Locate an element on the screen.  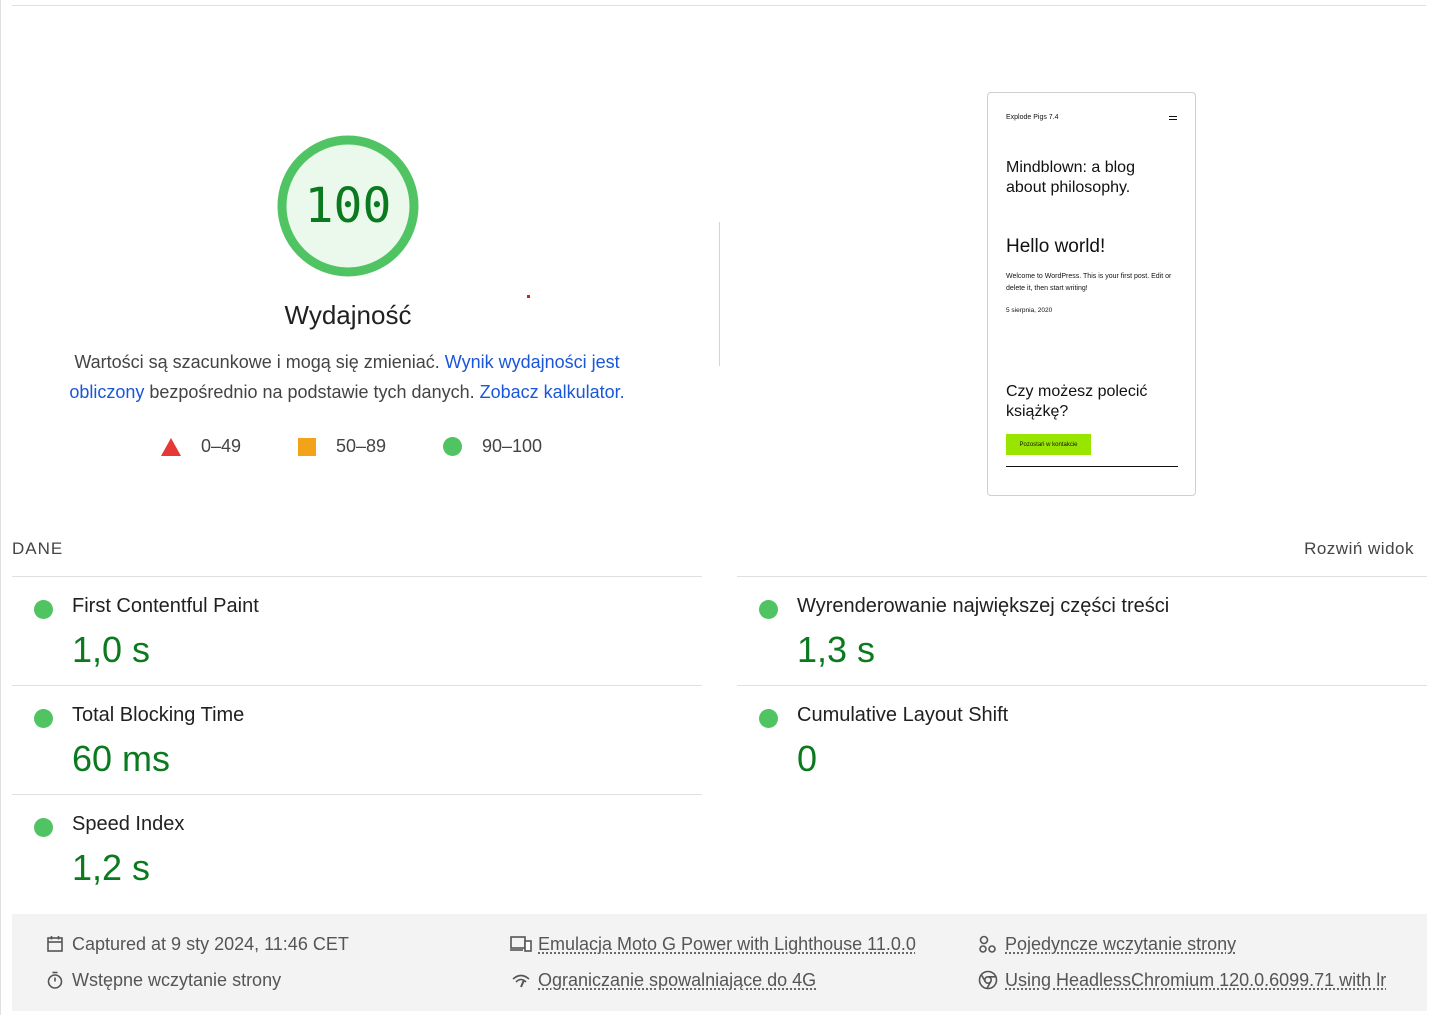
hamburger-icon is located at coordinates (1173, 118).